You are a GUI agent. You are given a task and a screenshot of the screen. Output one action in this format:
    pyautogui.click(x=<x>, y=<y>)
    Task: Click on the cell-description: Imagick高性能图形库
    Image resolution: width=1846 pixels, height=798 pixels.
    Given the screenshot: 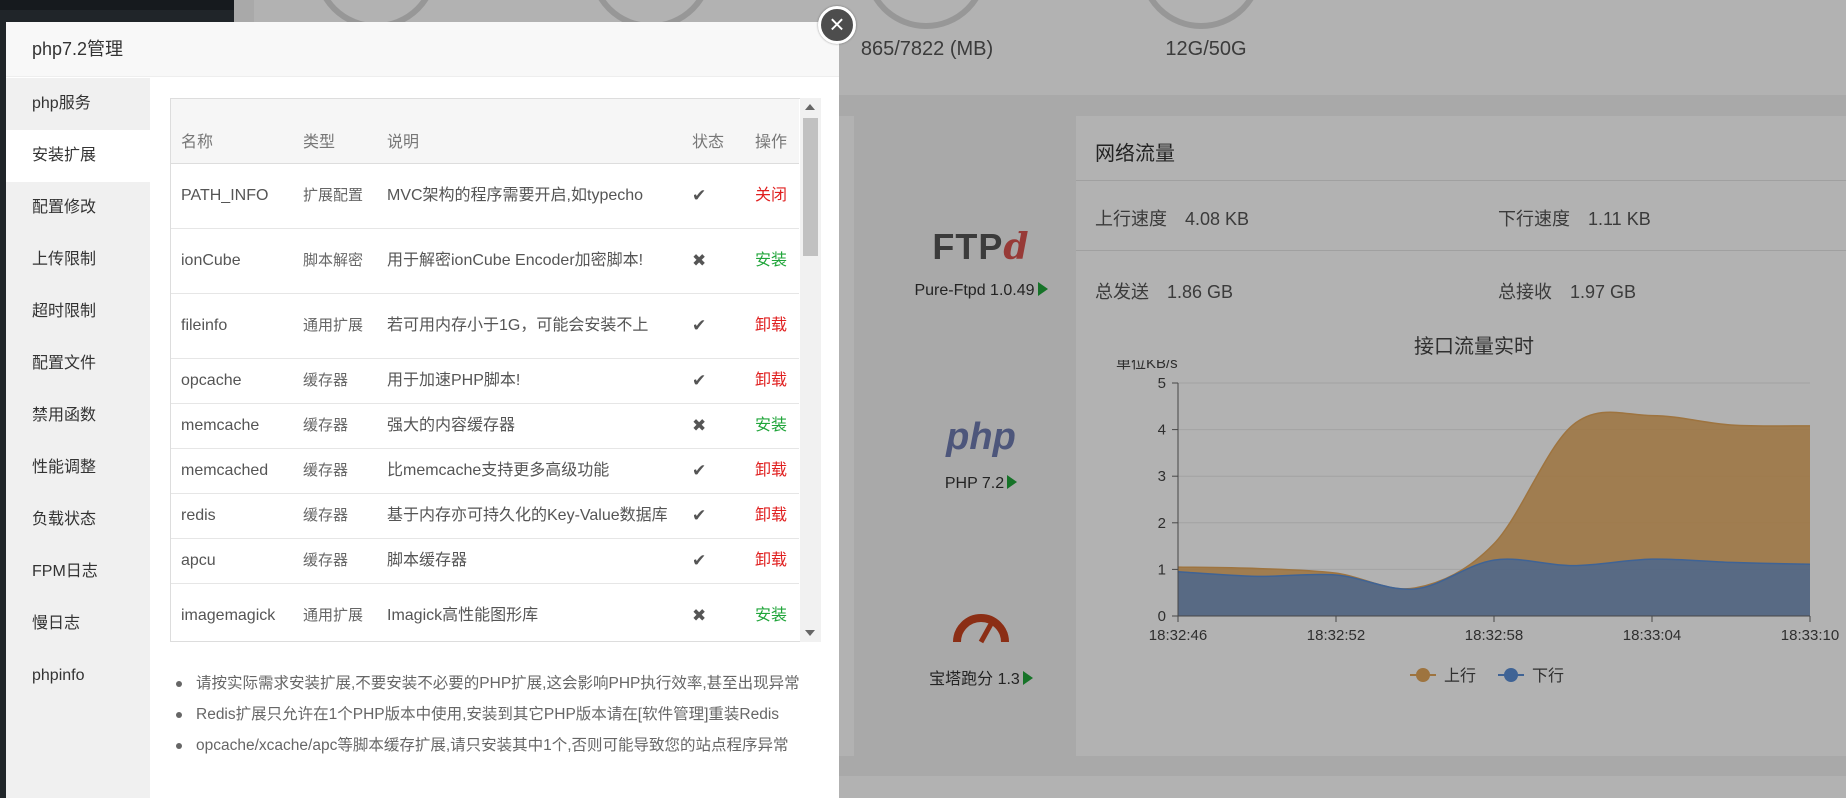 What is the action you would take?
    pyautogui.click(x=463, y=615)
    